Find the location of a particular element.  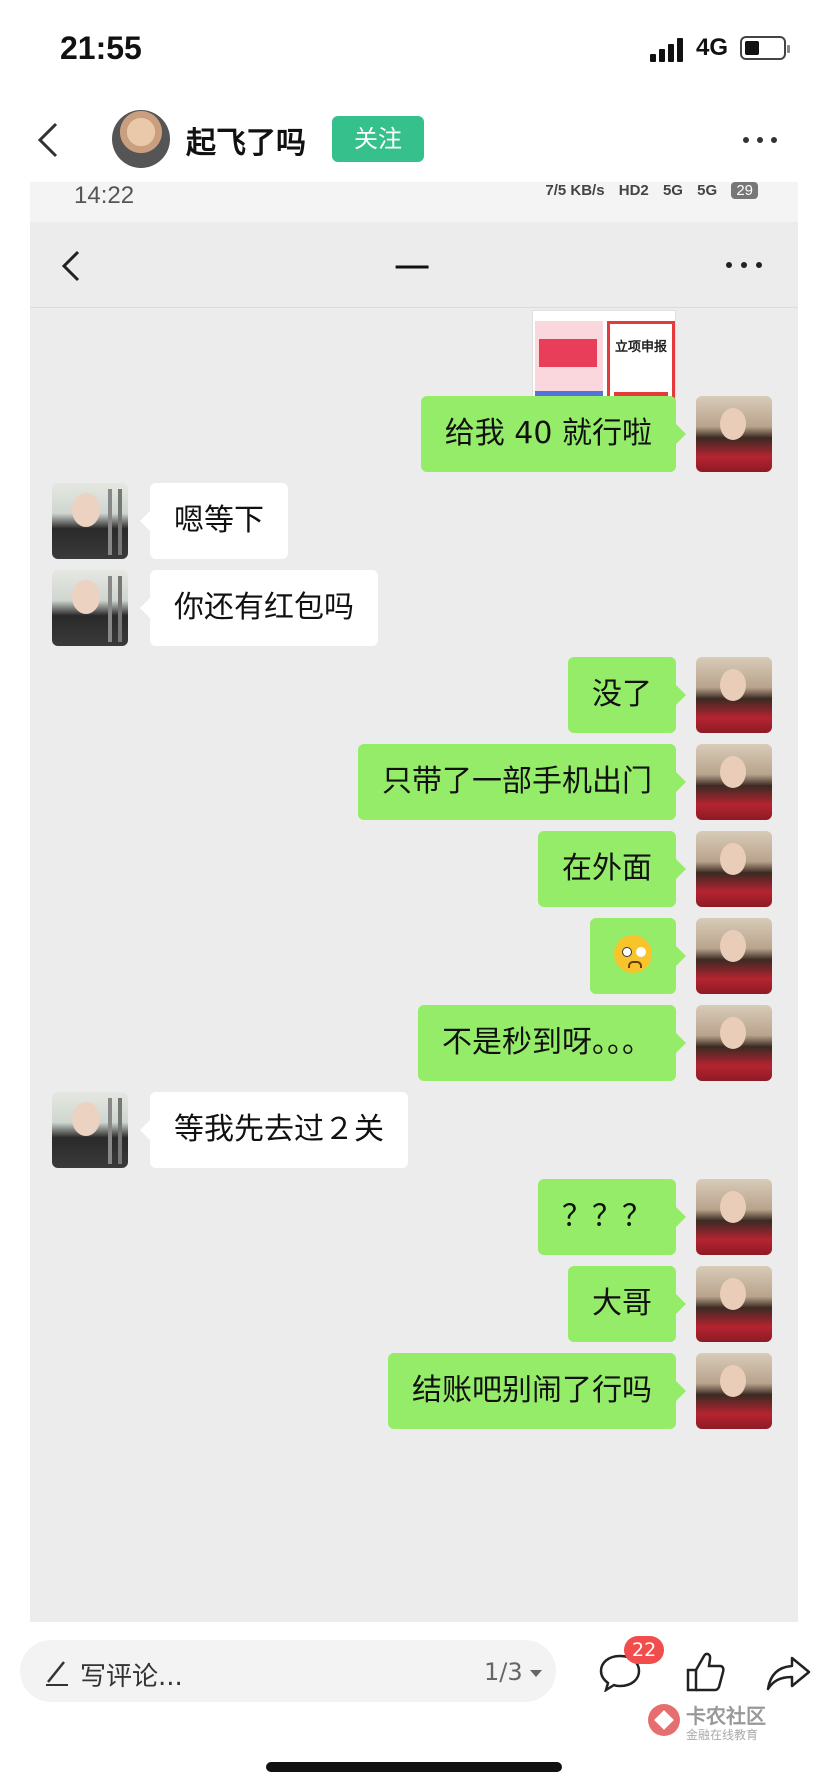

network-type: 4G is located at coordinates (712, 47).